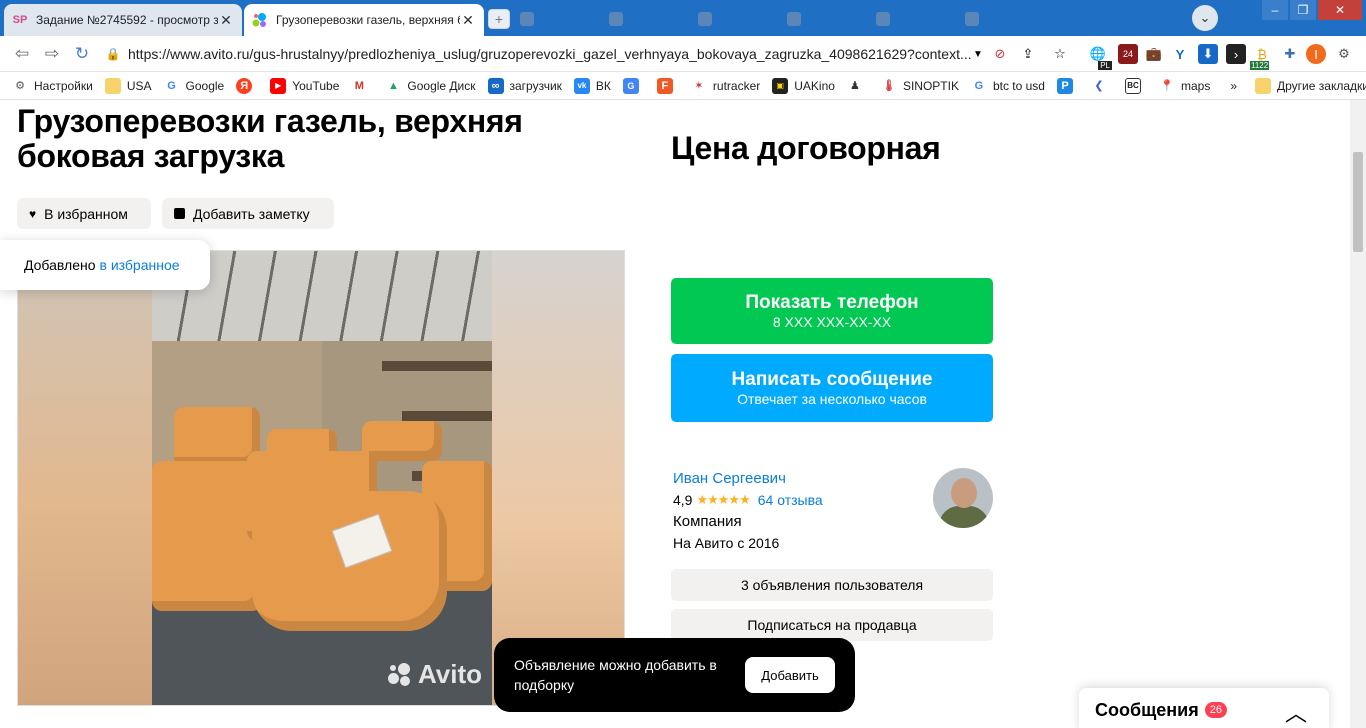 This screenshot has height=728, width=1366. What do you see at coordinates (1260, 65) in the screenshot?
I see `ext-number-badge: 1122` at bounding box center [1260, 65].